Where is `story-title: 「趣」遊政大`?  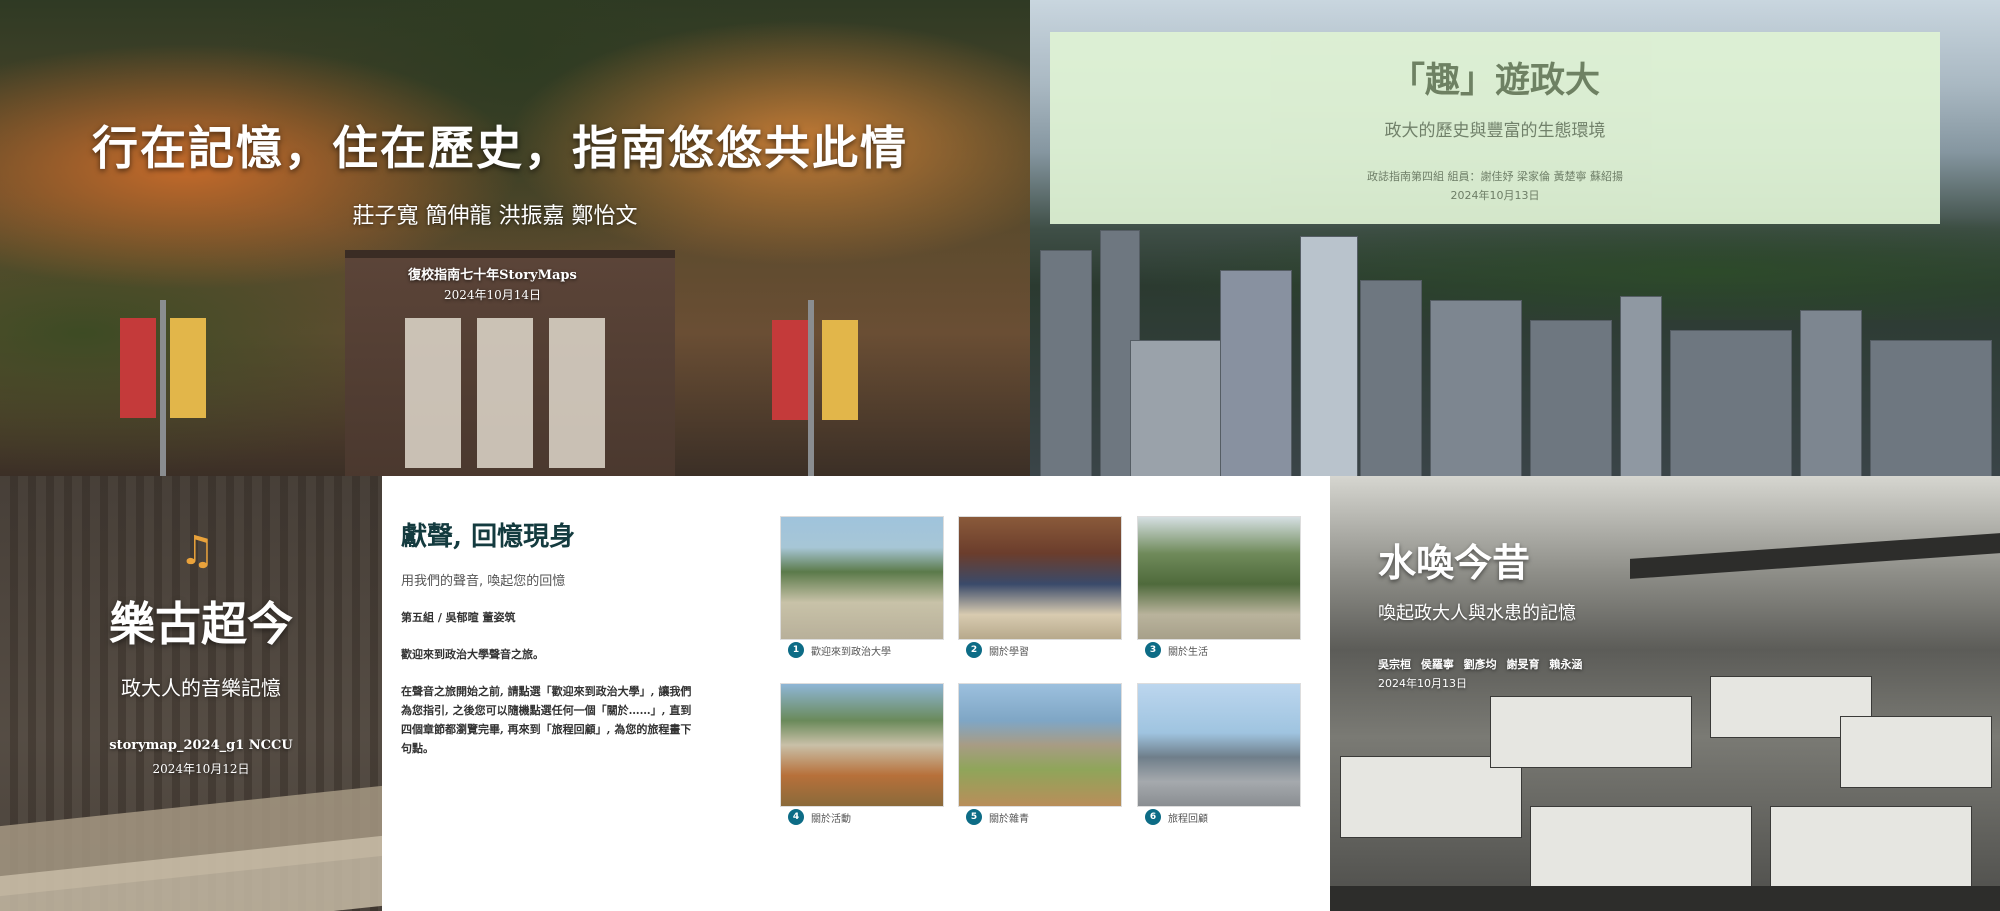 story-title: 「趣」遊政大 is located at coordinates (1495, 77).